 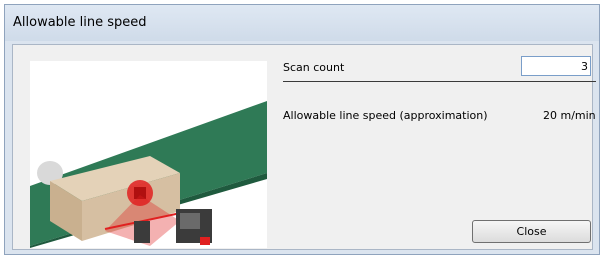 I want to click on line-speed-label: Allowable line speed (approximation), so click(x=385, y=115).